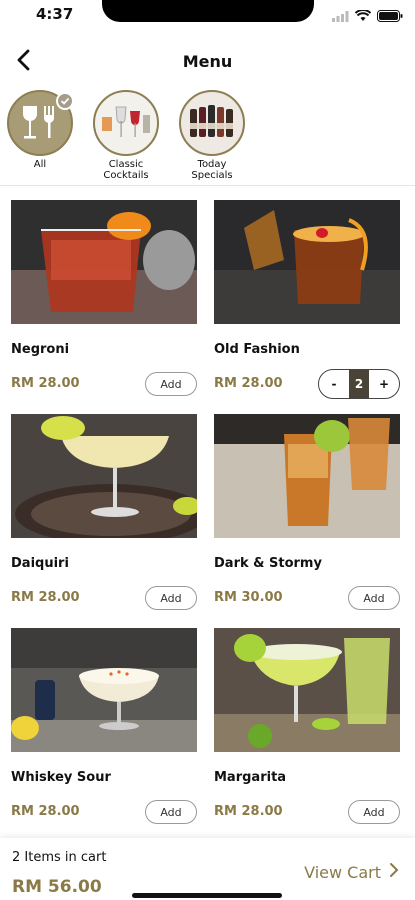  I want to click on category-classic-cocktails-image, so click(126, 123).